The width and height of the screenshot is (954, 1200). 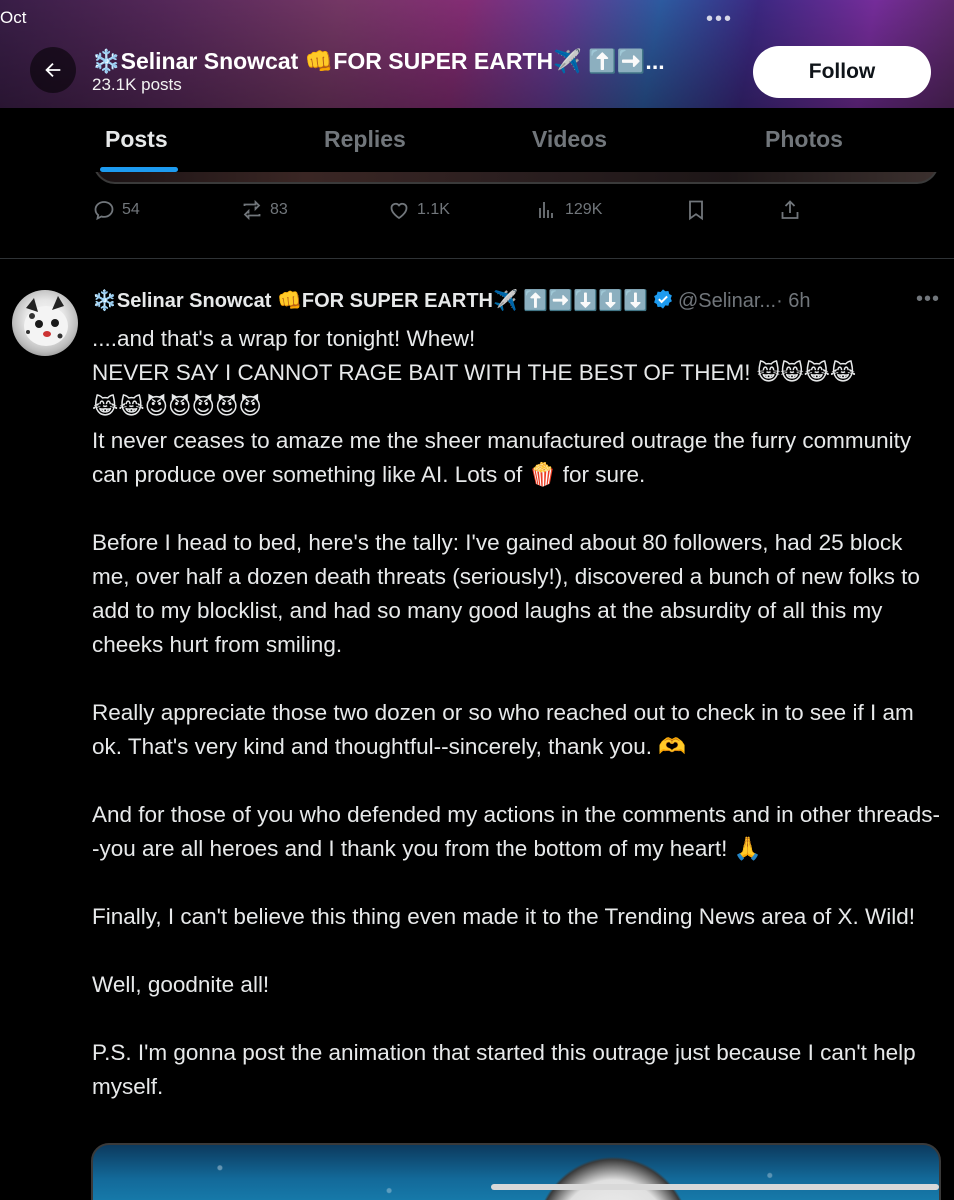 I want to click on bookmark-icon, so click(x=696, y=210).